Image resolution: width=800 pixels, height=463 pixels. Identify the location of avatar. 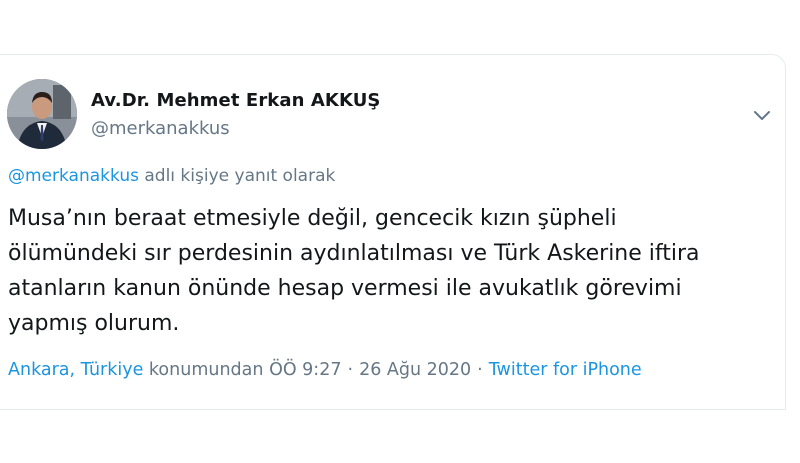
(42, 114).